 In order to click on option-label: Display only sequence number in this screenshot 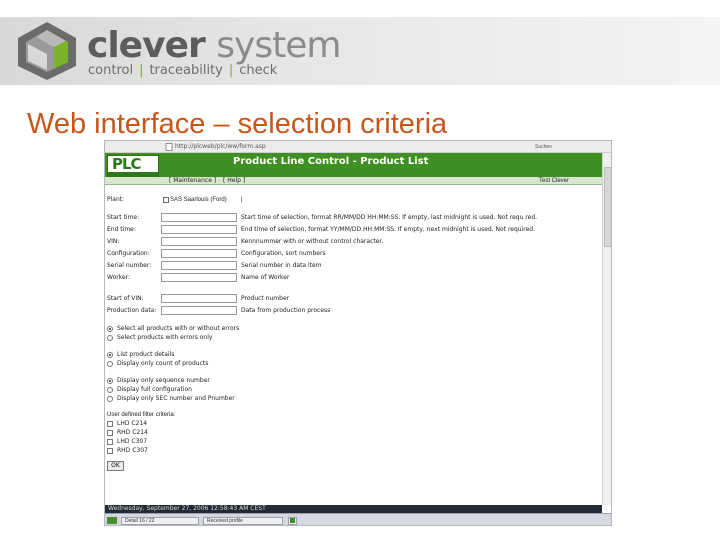, I will do `click(163, 380)`.